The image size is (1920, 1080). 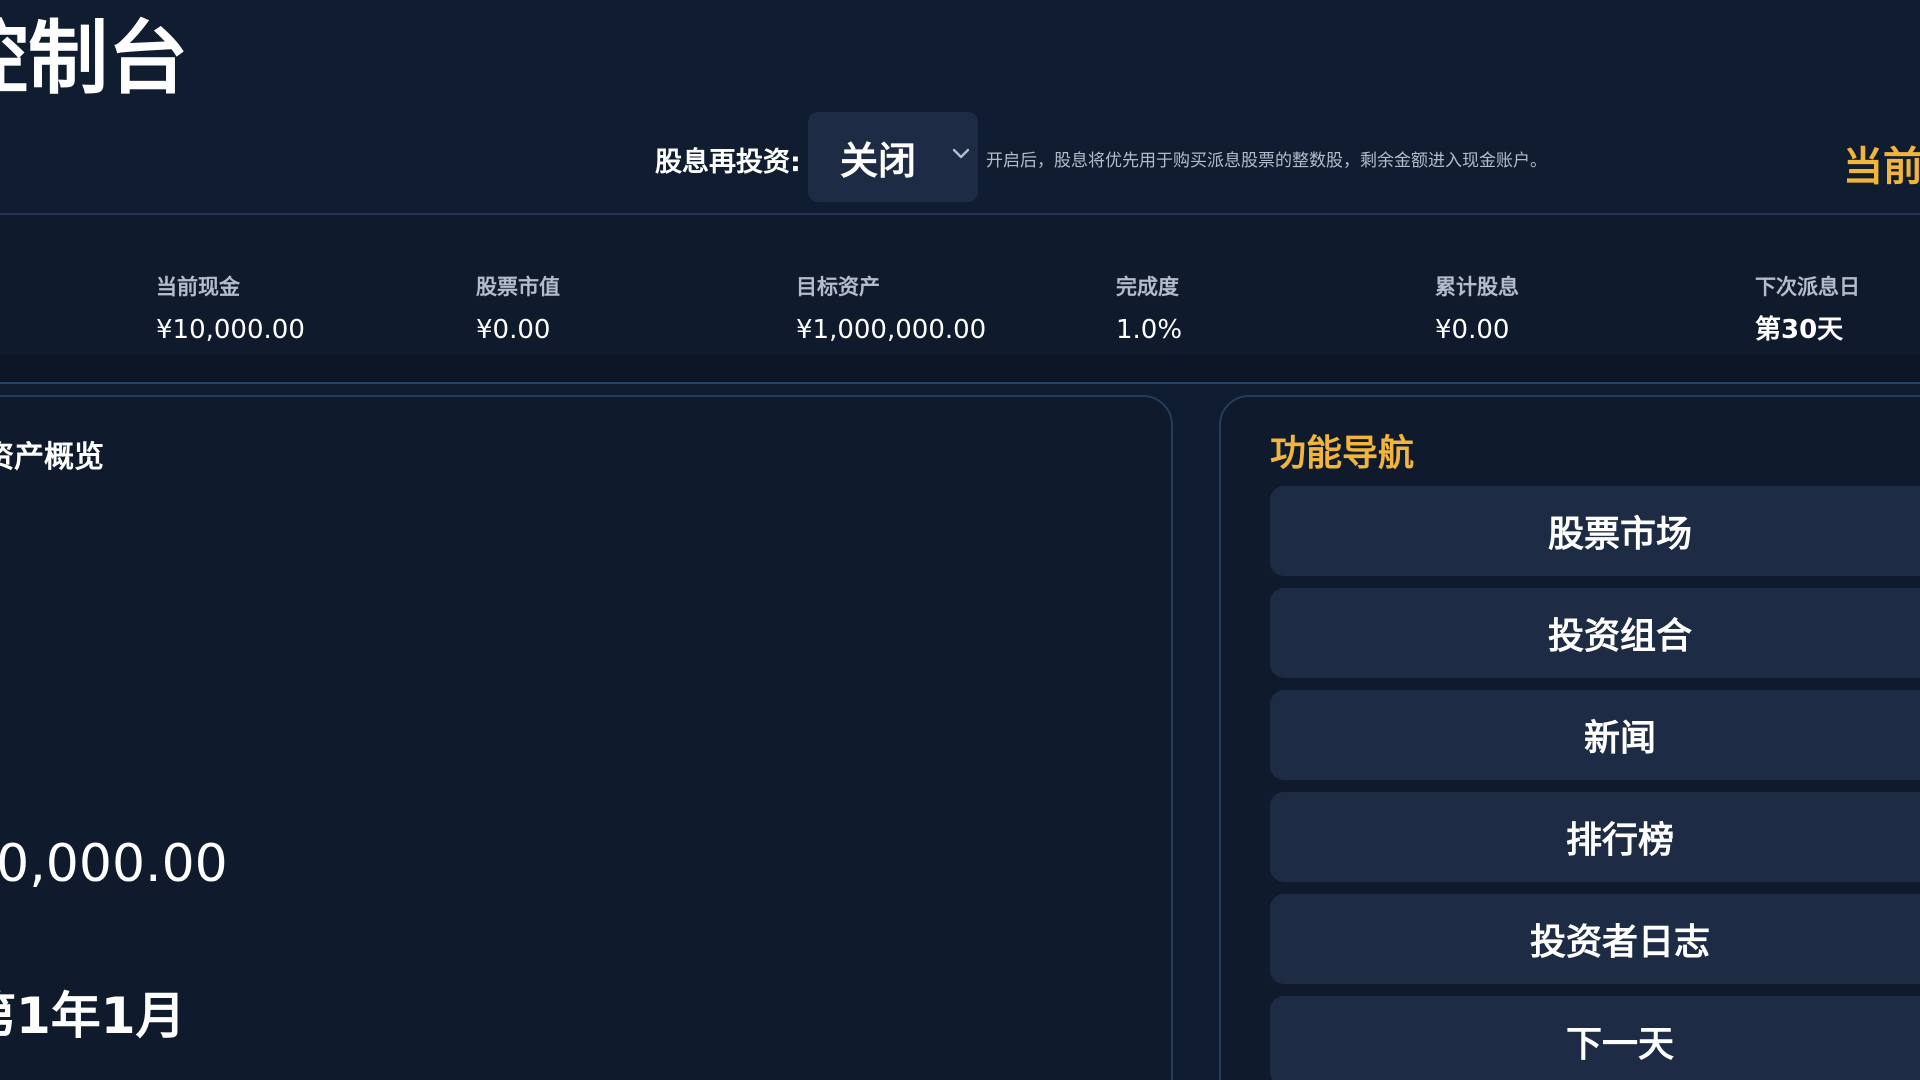 I want to click on stat-label: 股票市值, so click(x=518, y=287).